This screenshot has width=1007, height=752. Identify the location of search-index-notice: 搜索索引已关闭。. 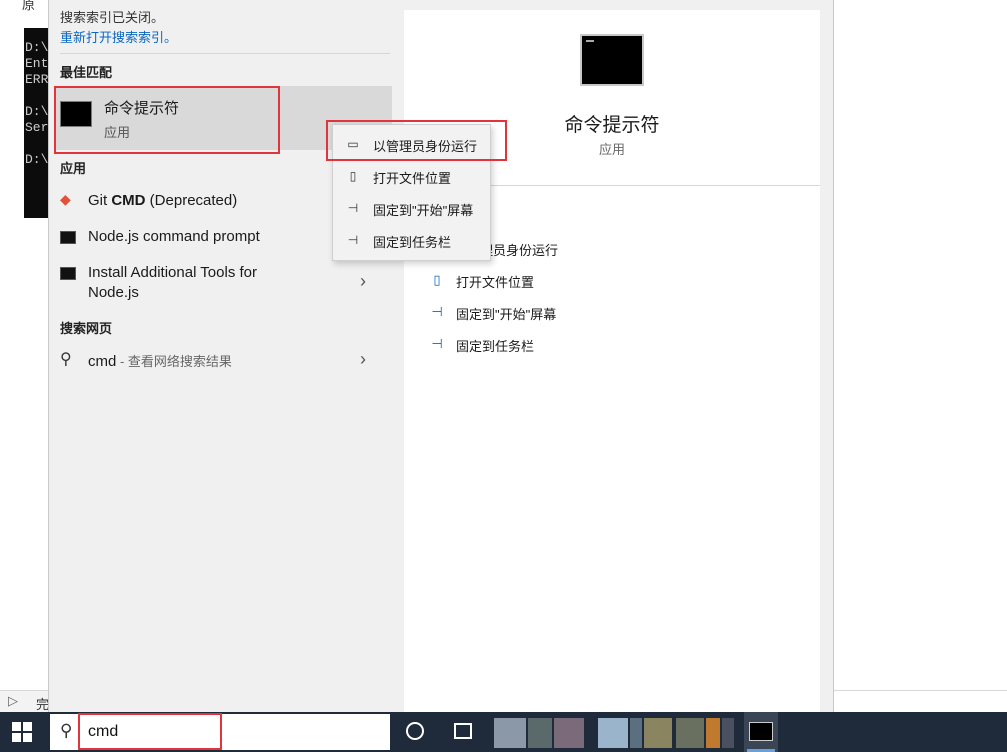
(112, 17).